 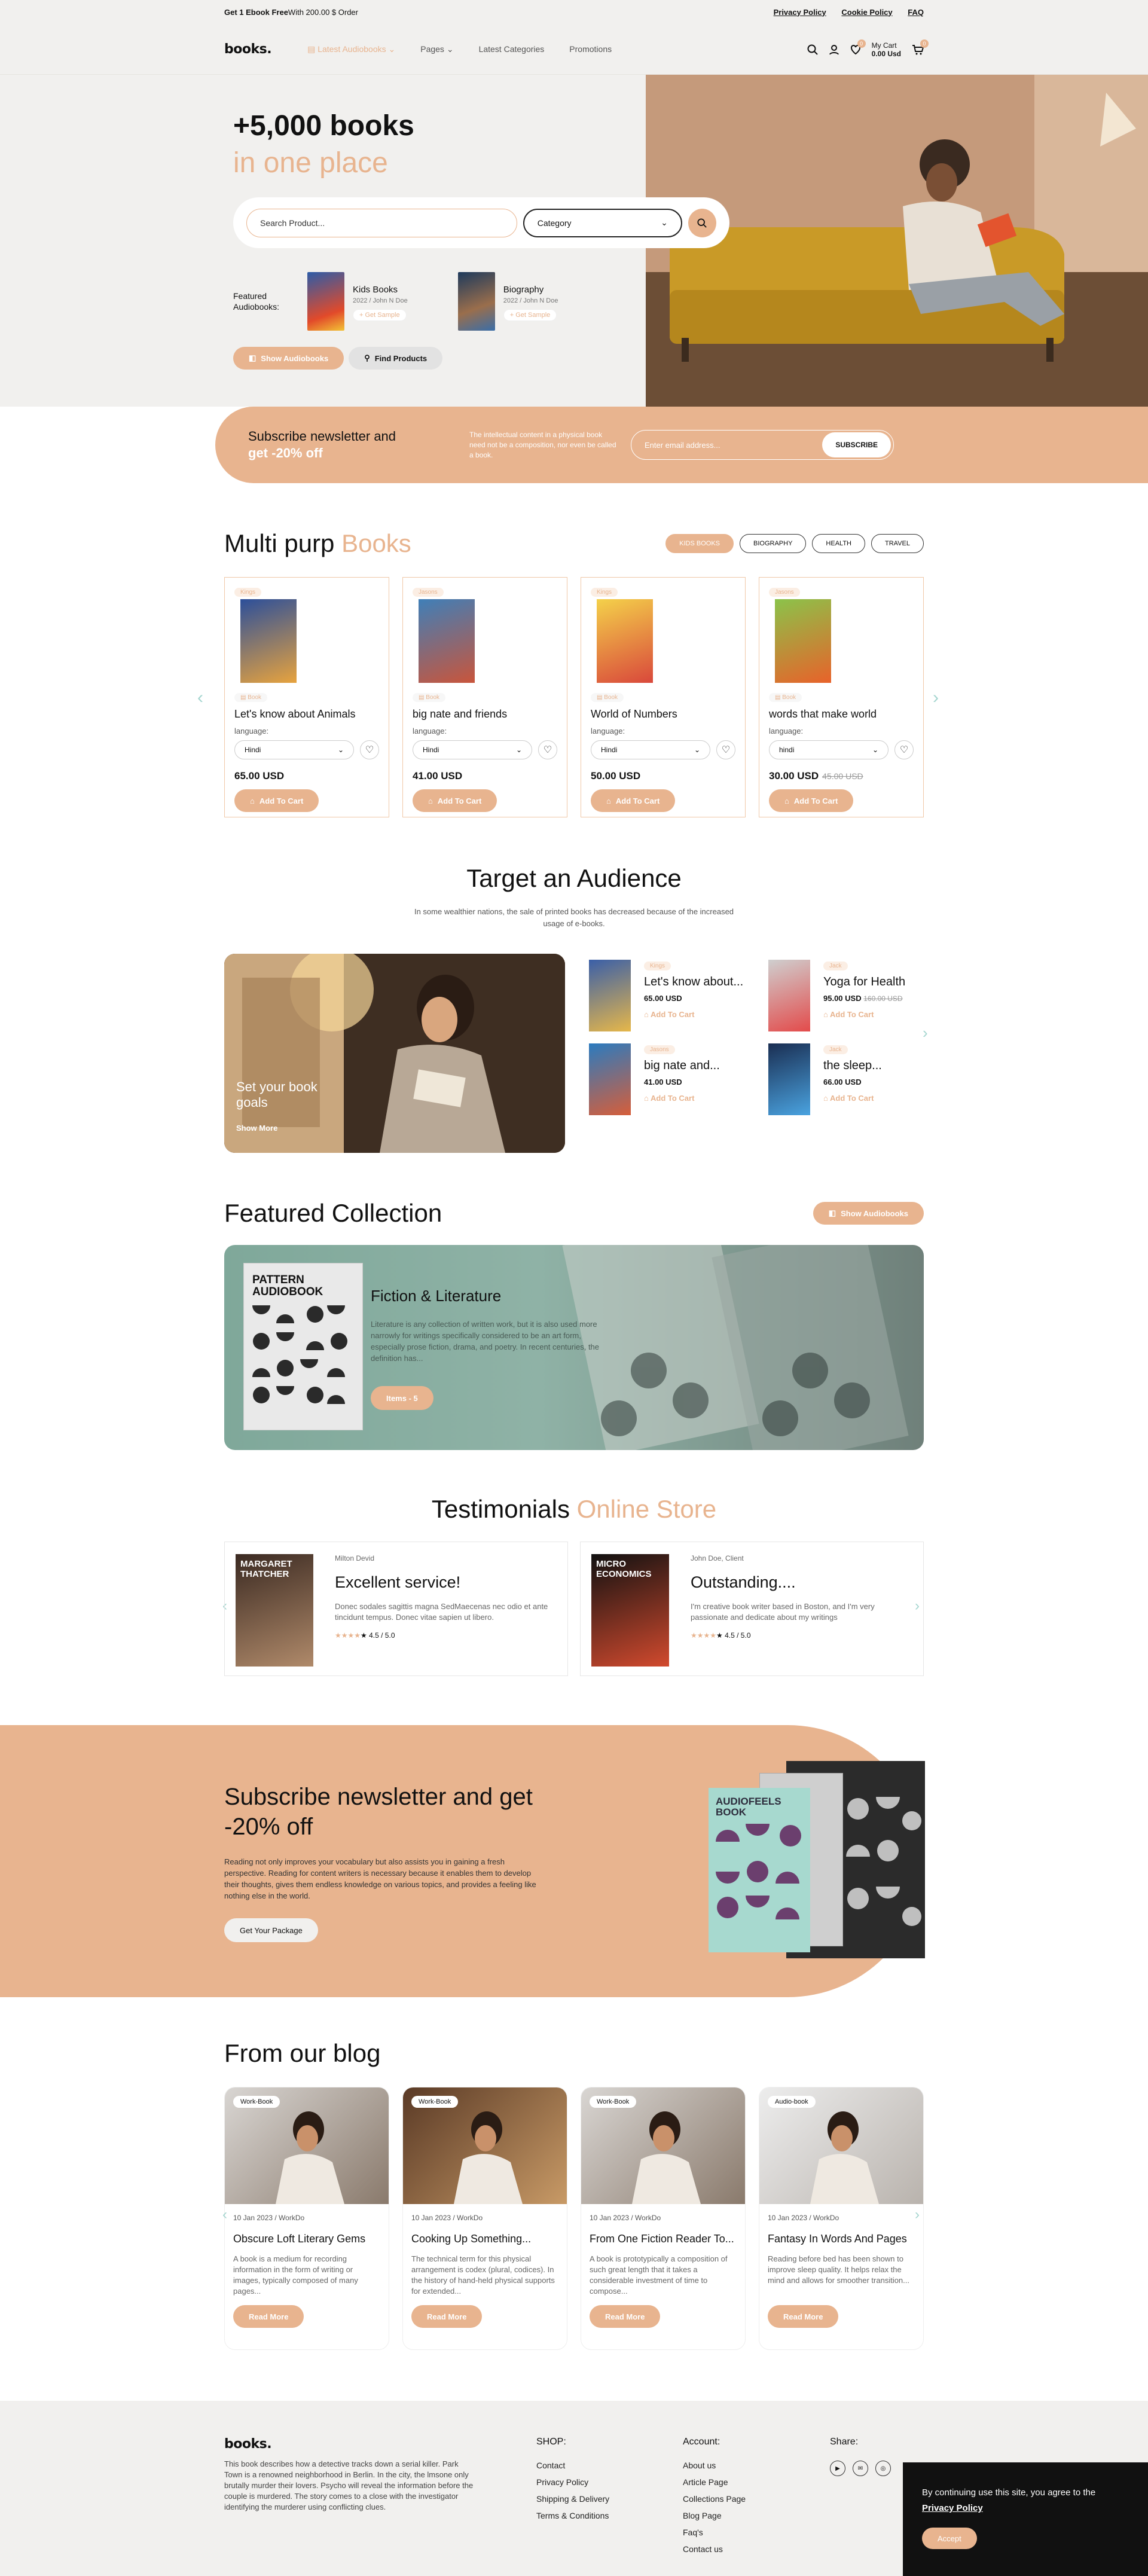 I want to click on blog-title: Obscure Loft Literary Gems, so click(x=306, y=2239).